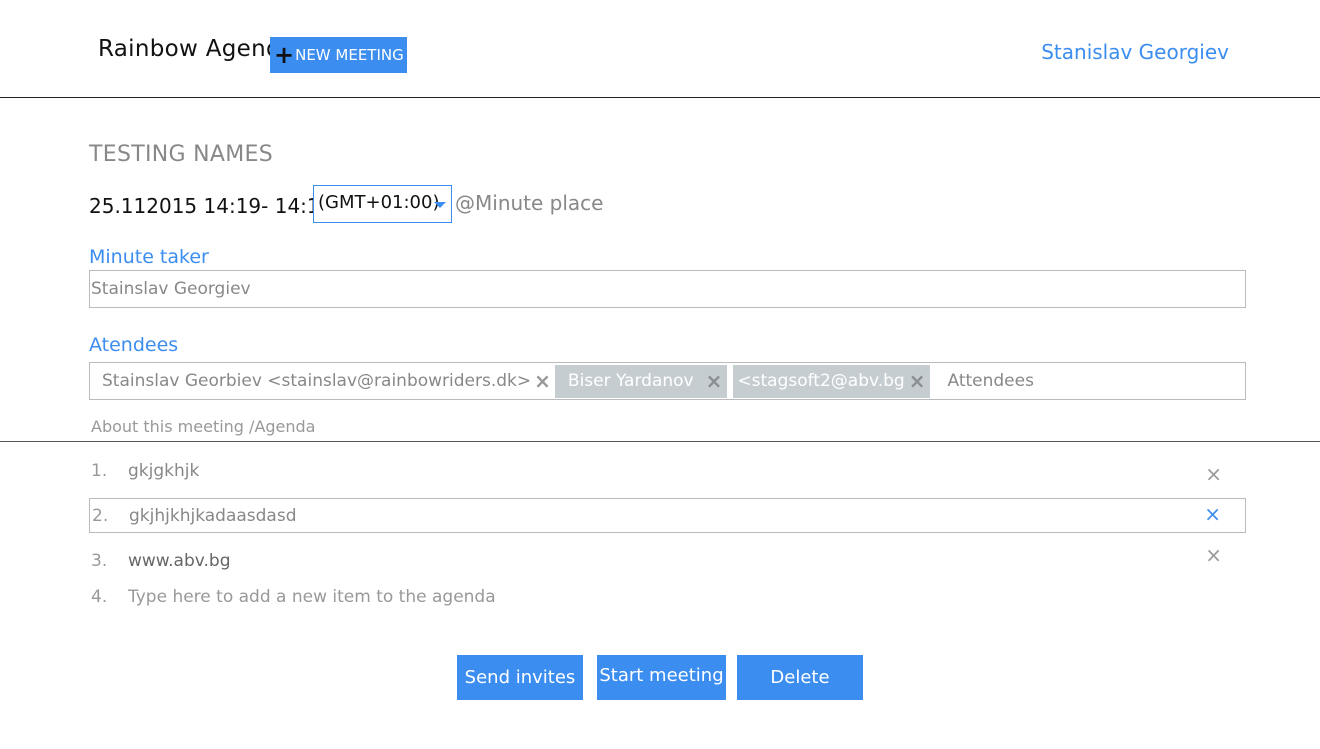  I want to click on divider, so click(660, 441).